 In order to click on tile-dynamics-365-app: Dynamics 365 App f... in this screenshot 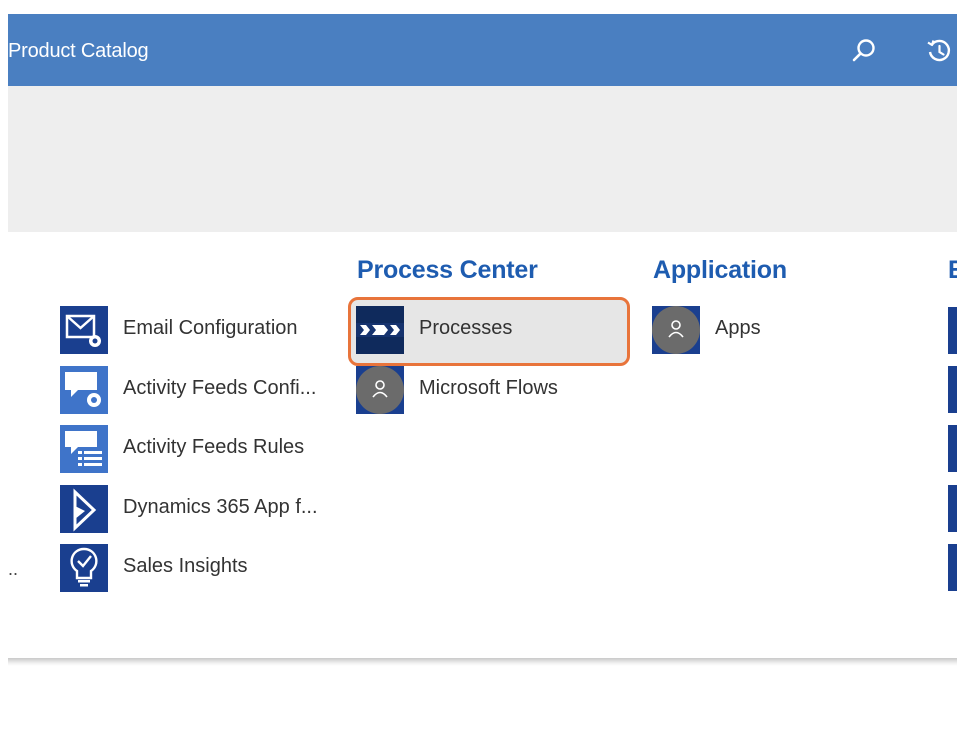, I will do `click(190, 509)`.